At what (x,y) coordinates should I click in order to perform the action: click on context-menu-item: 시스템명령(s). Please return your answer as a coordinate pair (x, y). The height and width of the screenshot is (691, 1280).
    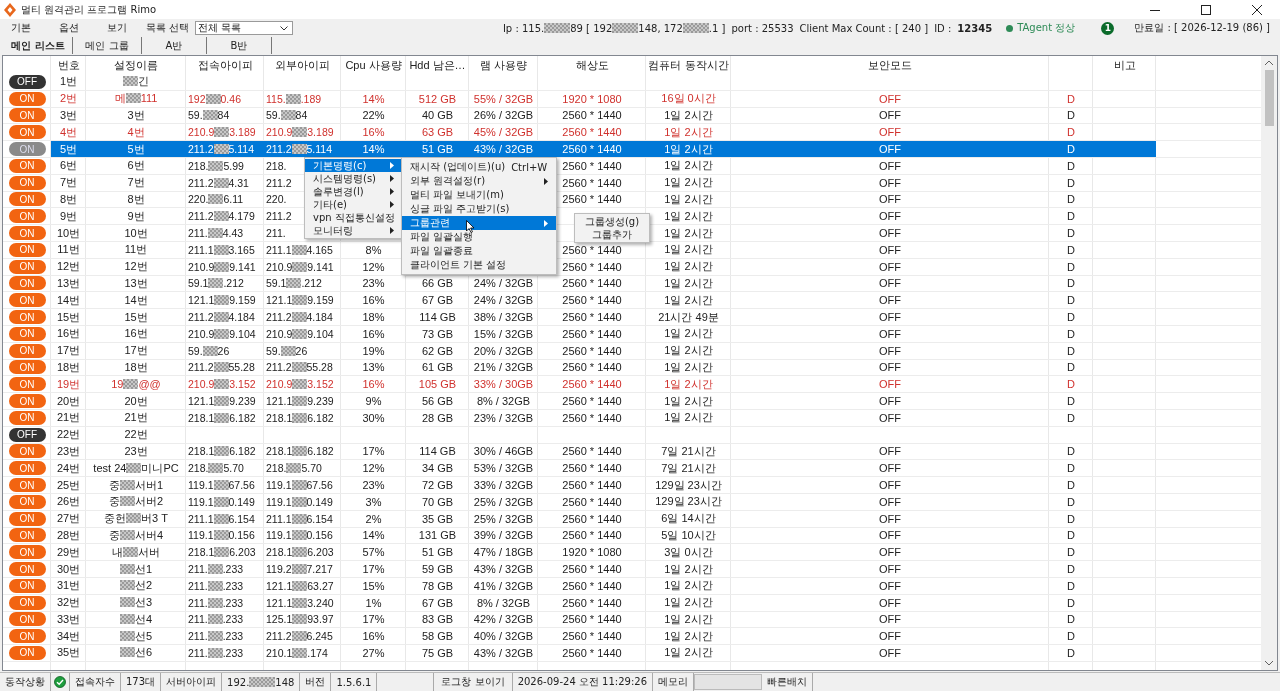
    Looking at the image, I should click on (353, 178).